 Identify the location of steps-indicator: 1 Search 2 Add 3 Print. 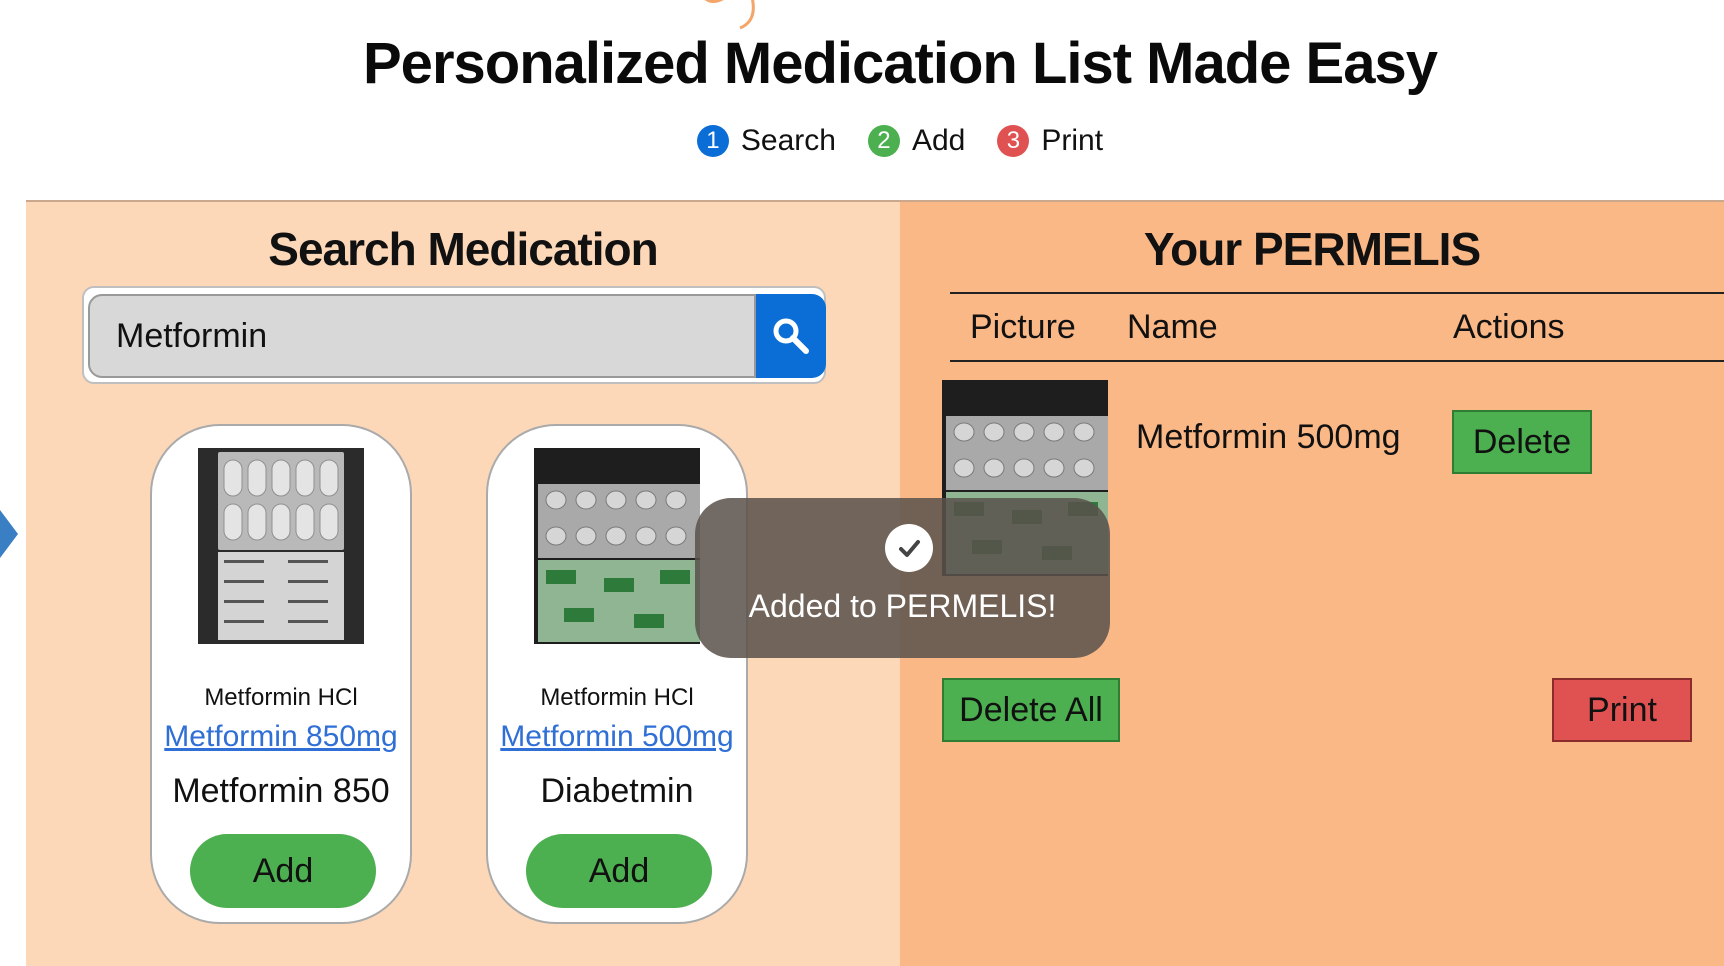
(862, 141).